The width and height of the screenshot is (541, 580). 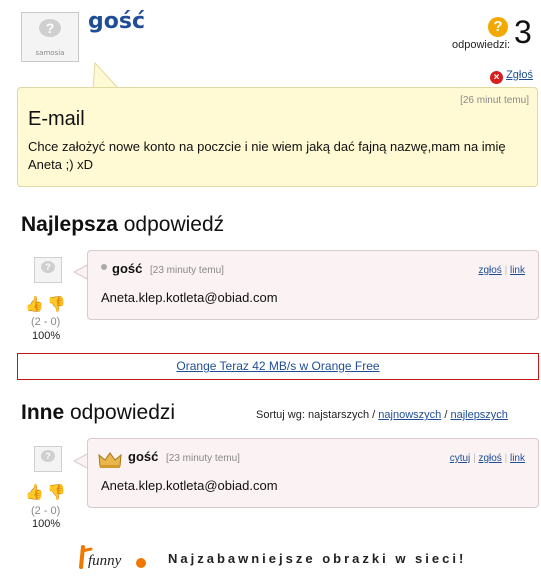 What do you see at coordinates (43, 412) in the screenshot?
I see `others-heading-bold: Inne` at bounding box center [43, 412].